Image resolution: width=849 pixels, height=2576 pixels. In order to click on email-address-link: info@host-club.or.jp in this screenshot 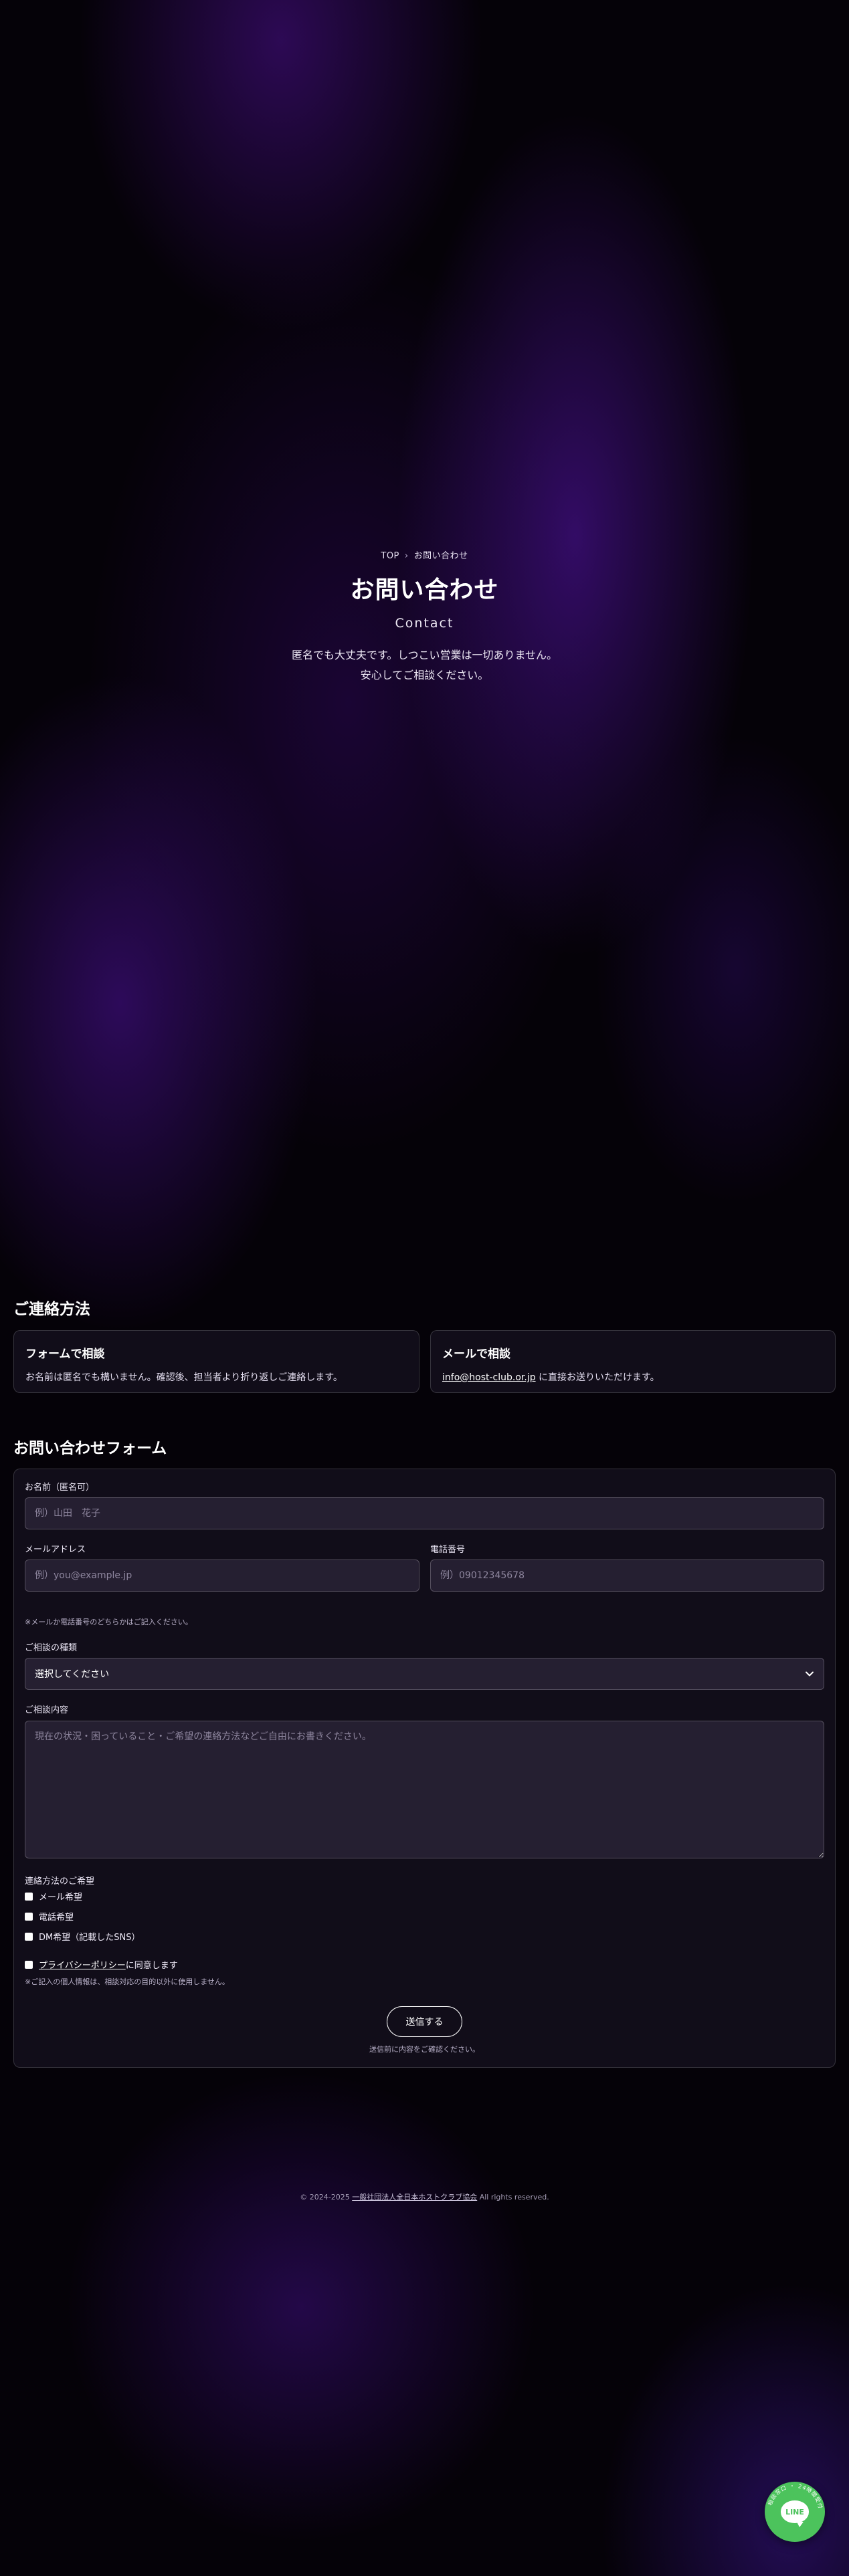, I will do `click(489, 1377)`.